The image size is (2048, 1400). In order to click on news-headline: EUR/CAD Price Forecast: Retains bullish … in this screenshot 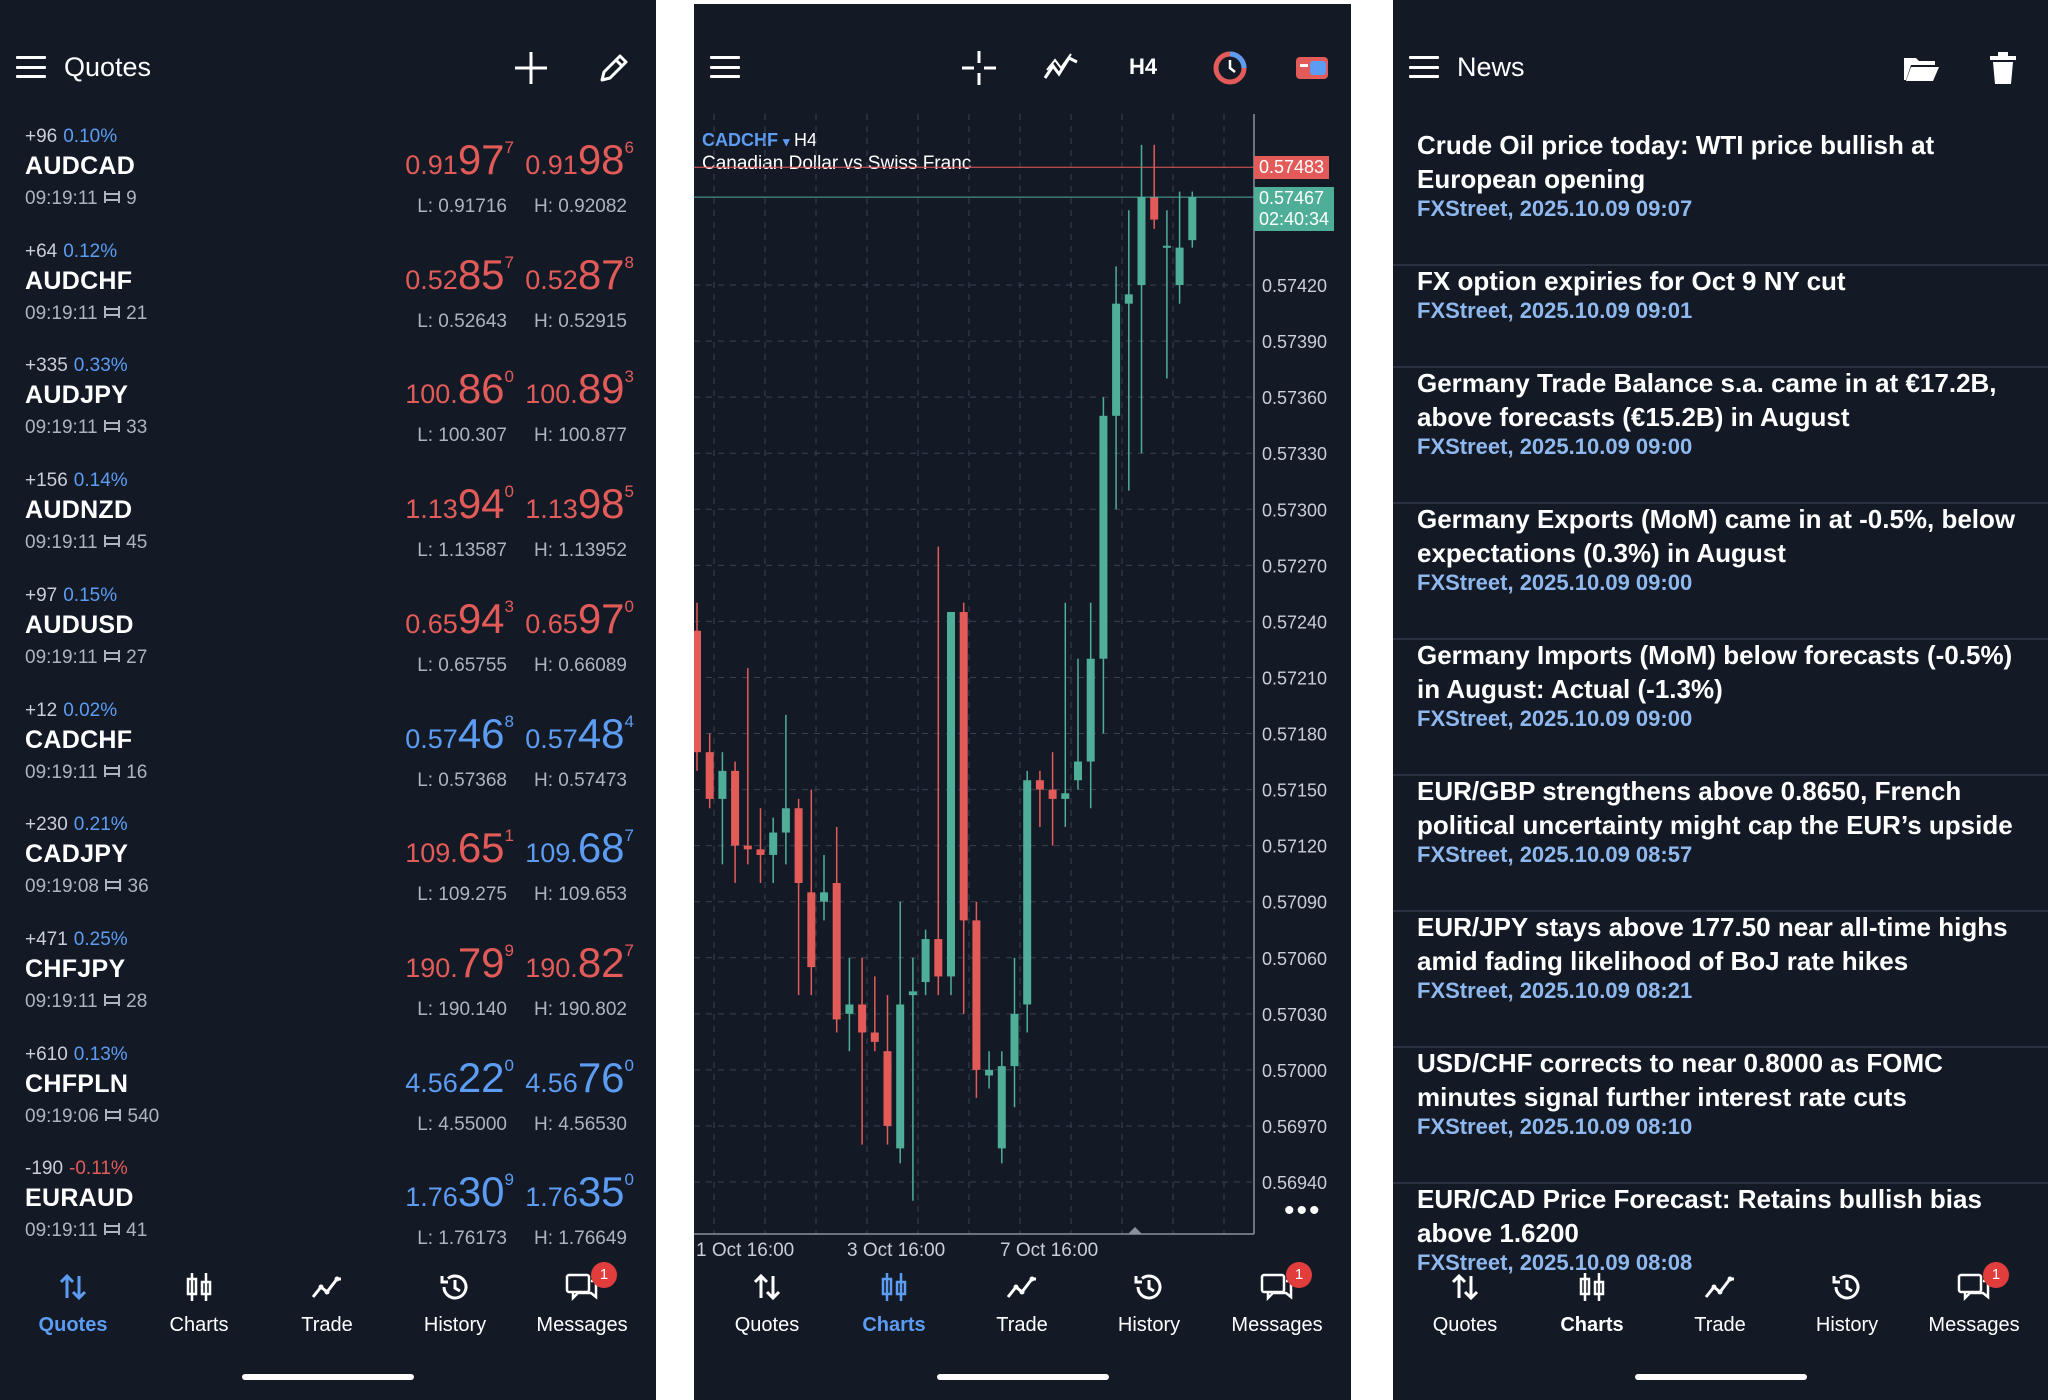, I will do `click(1699, 1216)`.